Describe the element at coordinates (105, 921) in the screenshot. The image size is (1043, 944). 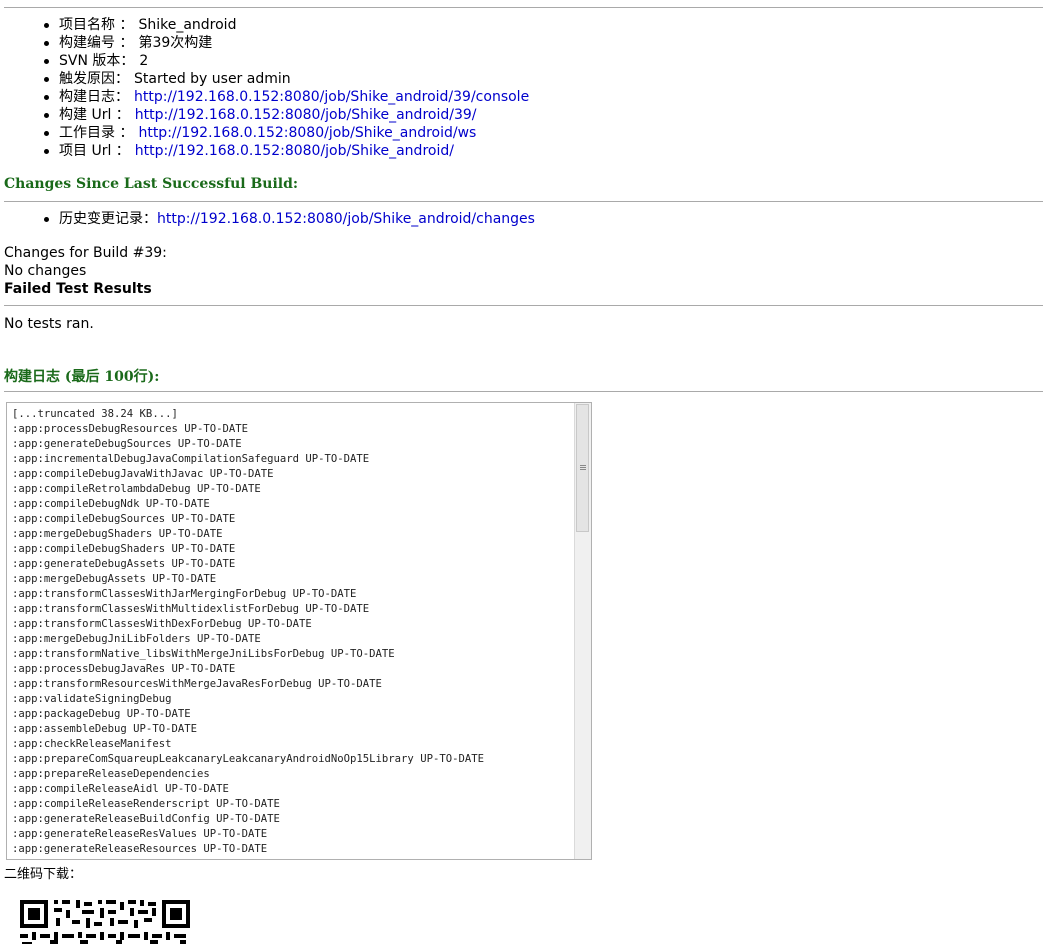
I see `qr-code-icon` at that location.